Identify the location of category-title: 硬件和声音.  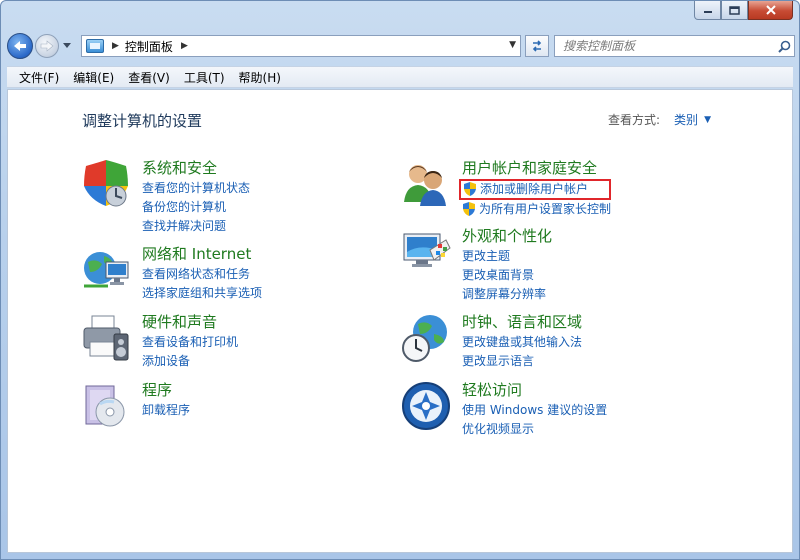
(190, 322).